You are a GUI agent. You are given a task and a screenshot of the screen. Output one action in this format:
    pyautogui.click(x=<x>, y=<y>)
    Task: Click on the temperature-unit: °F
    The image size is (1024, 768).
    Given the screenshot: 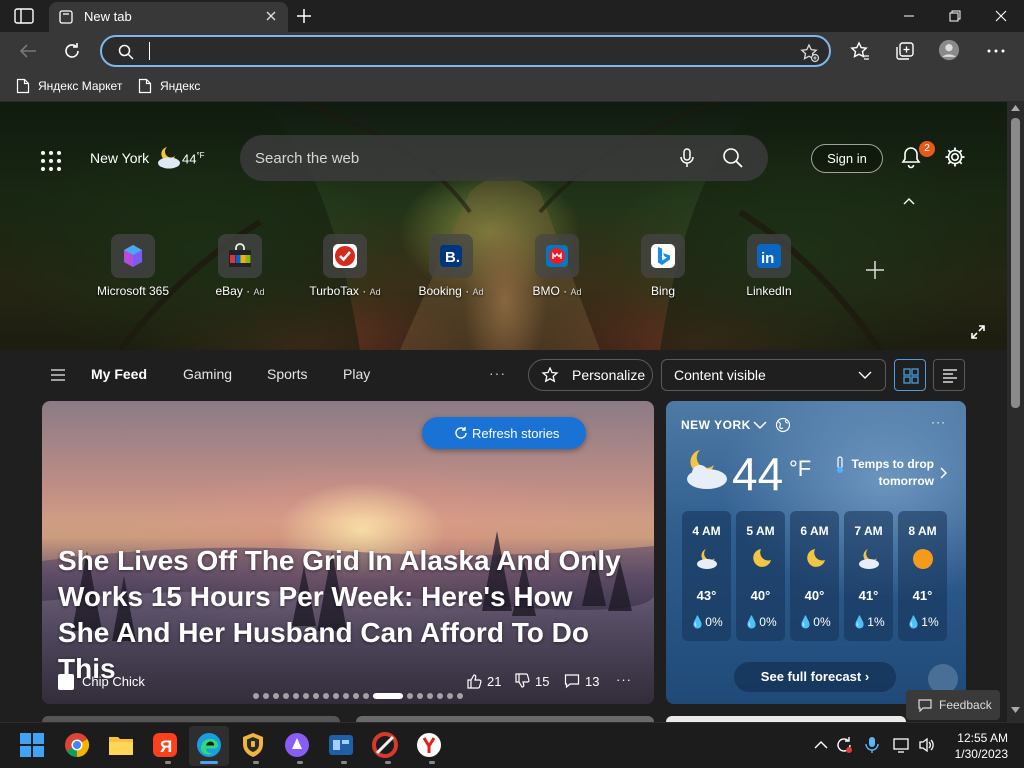 What is the action you would take?
    pyautogui.click(x=800, y=469)
    